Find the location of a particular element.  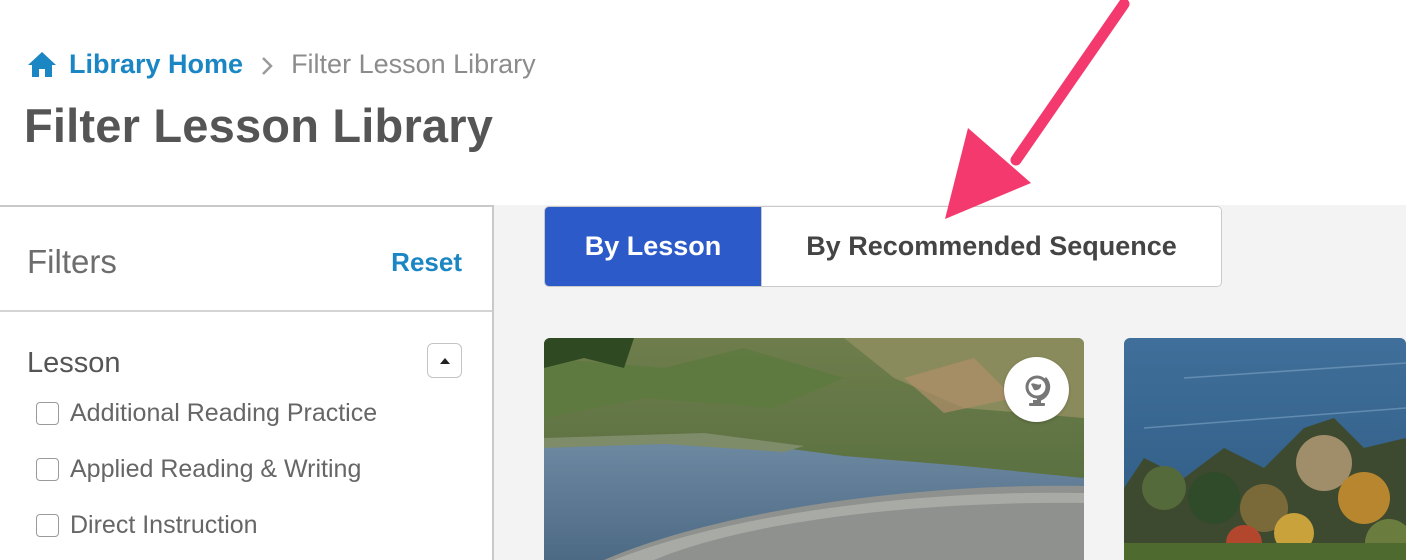

by-recommended-sequence-tab: By Recommended Sequence is located at coordinates (991, 246).